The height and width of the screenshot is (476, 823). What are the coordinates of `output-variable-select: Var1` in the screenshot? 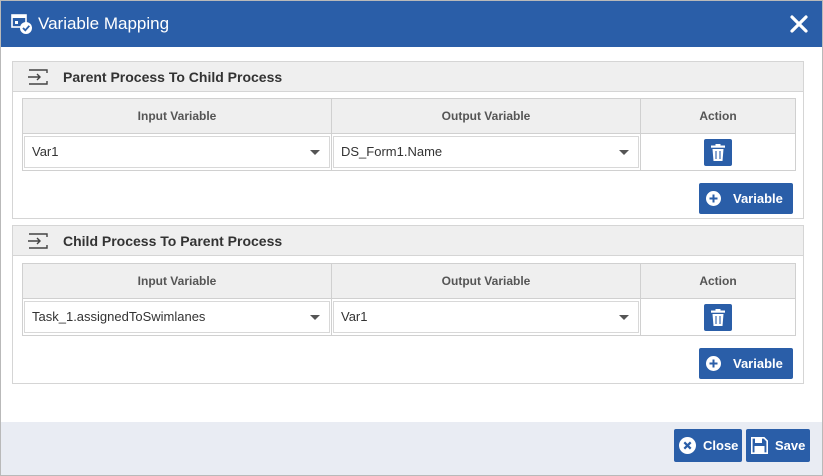 It's located at (486, 317).